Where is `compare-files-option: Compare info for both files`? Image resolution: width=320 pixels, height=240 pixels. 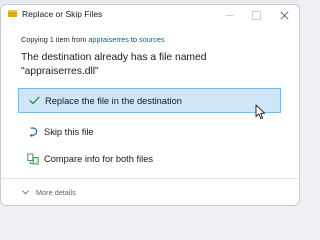
compare-files-option: Compare info for both files is located at coordinates (149, 158).